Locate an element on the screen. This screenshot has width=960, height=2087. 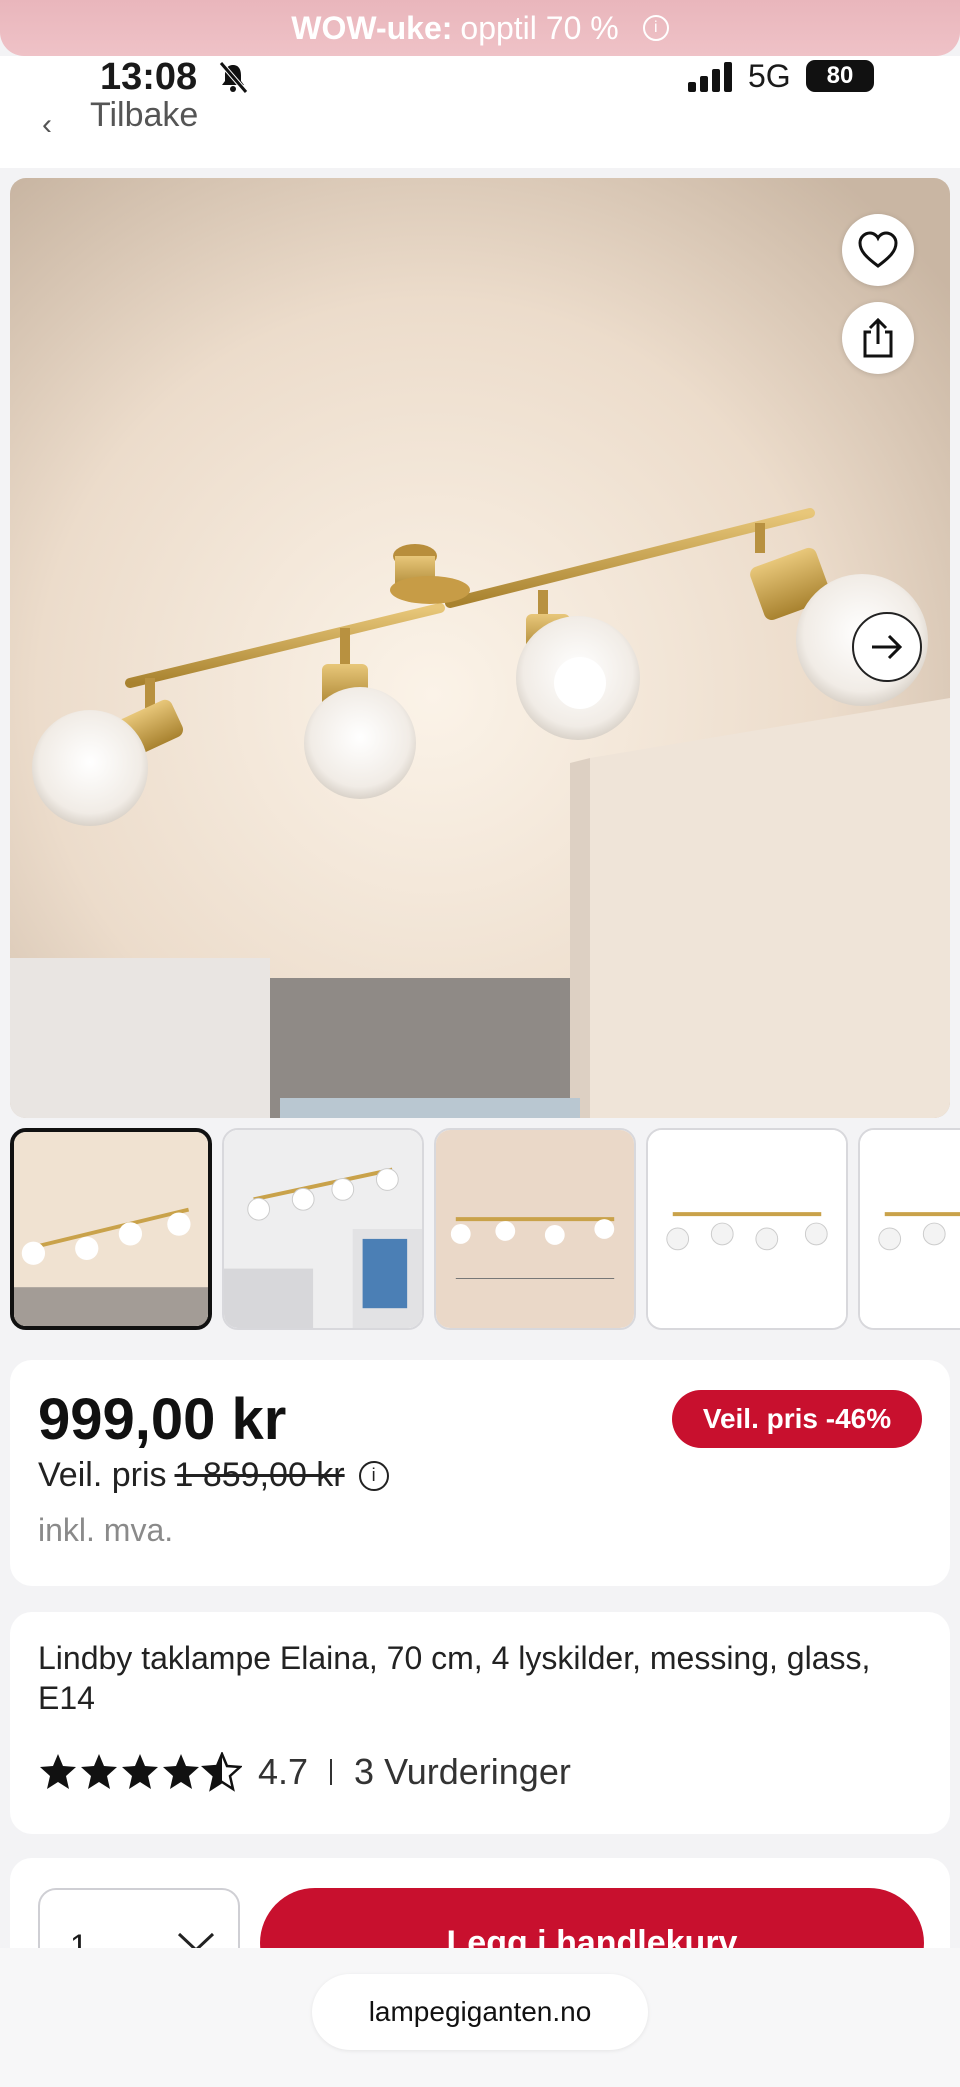
thumbnail-strip is located at coordinates (485, 1230).